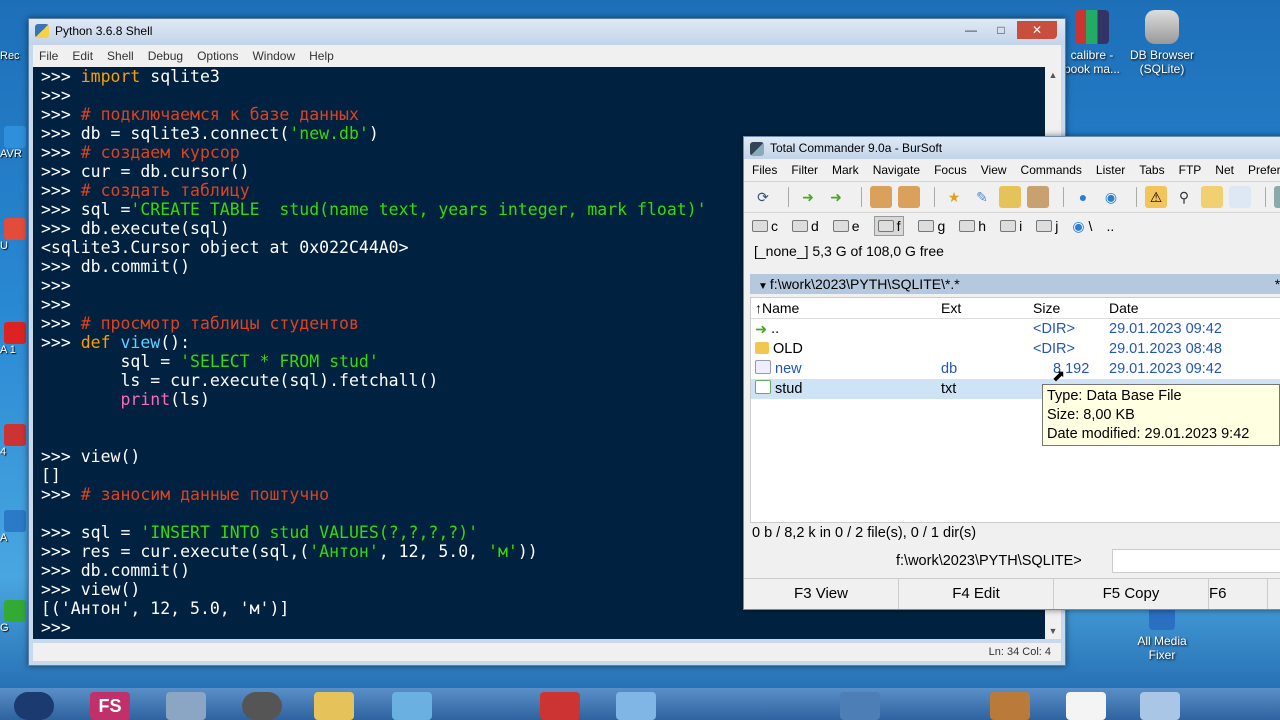  What do you see at coordinates (1264, 170) in the screenshot?
I see `tc-menu-preferences: Prefere` at bounding box center [1264, 170].